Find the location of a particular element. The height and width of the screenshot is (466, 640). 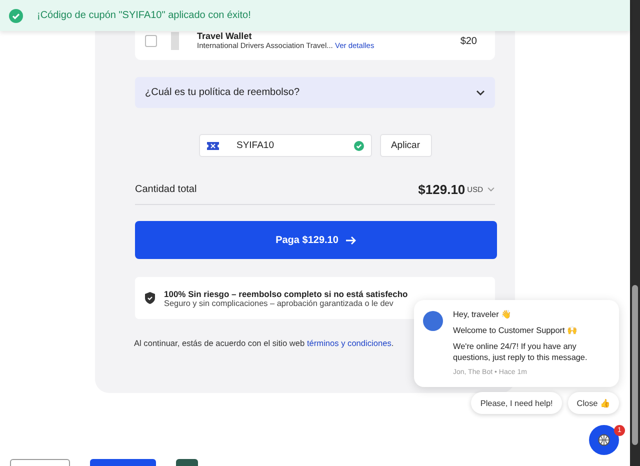

terms-link: términos y condiciones is located at coordinates (349, 343).